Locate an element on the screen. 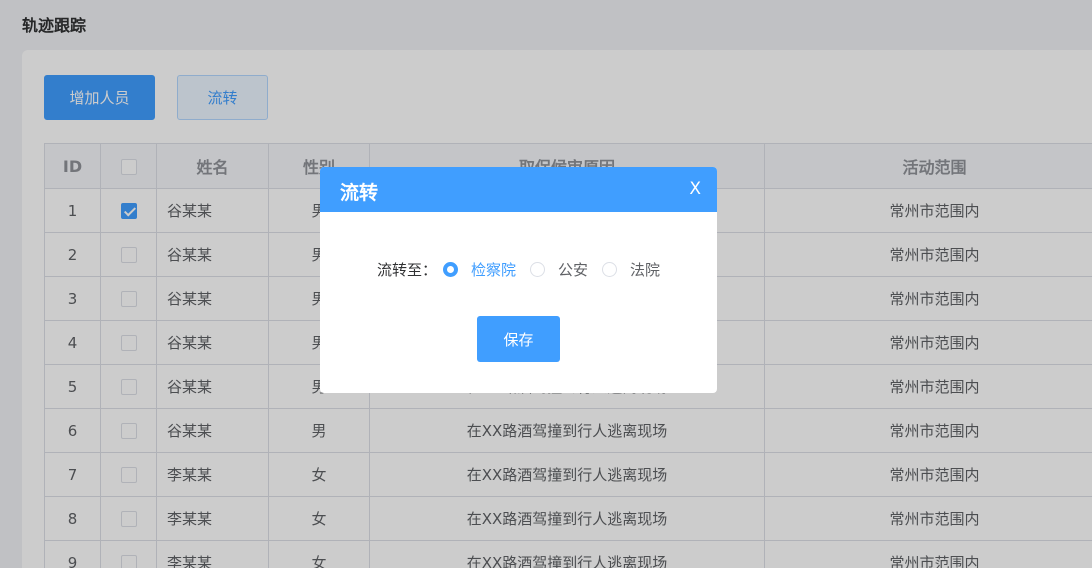  radio-option-label: 检察院 is located at coordinates (493, 269).